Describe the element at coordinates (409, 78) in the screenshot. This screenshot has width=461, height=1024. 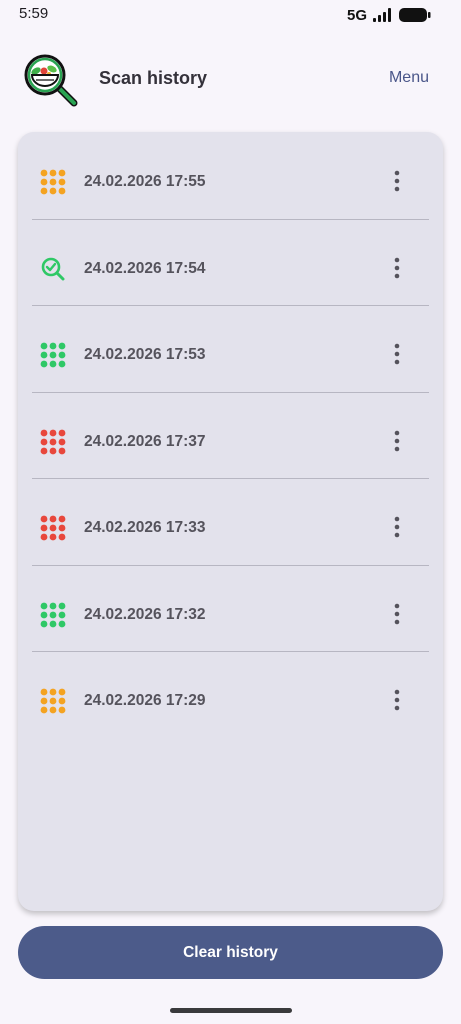
I see `menu-button: Menu` at that location.